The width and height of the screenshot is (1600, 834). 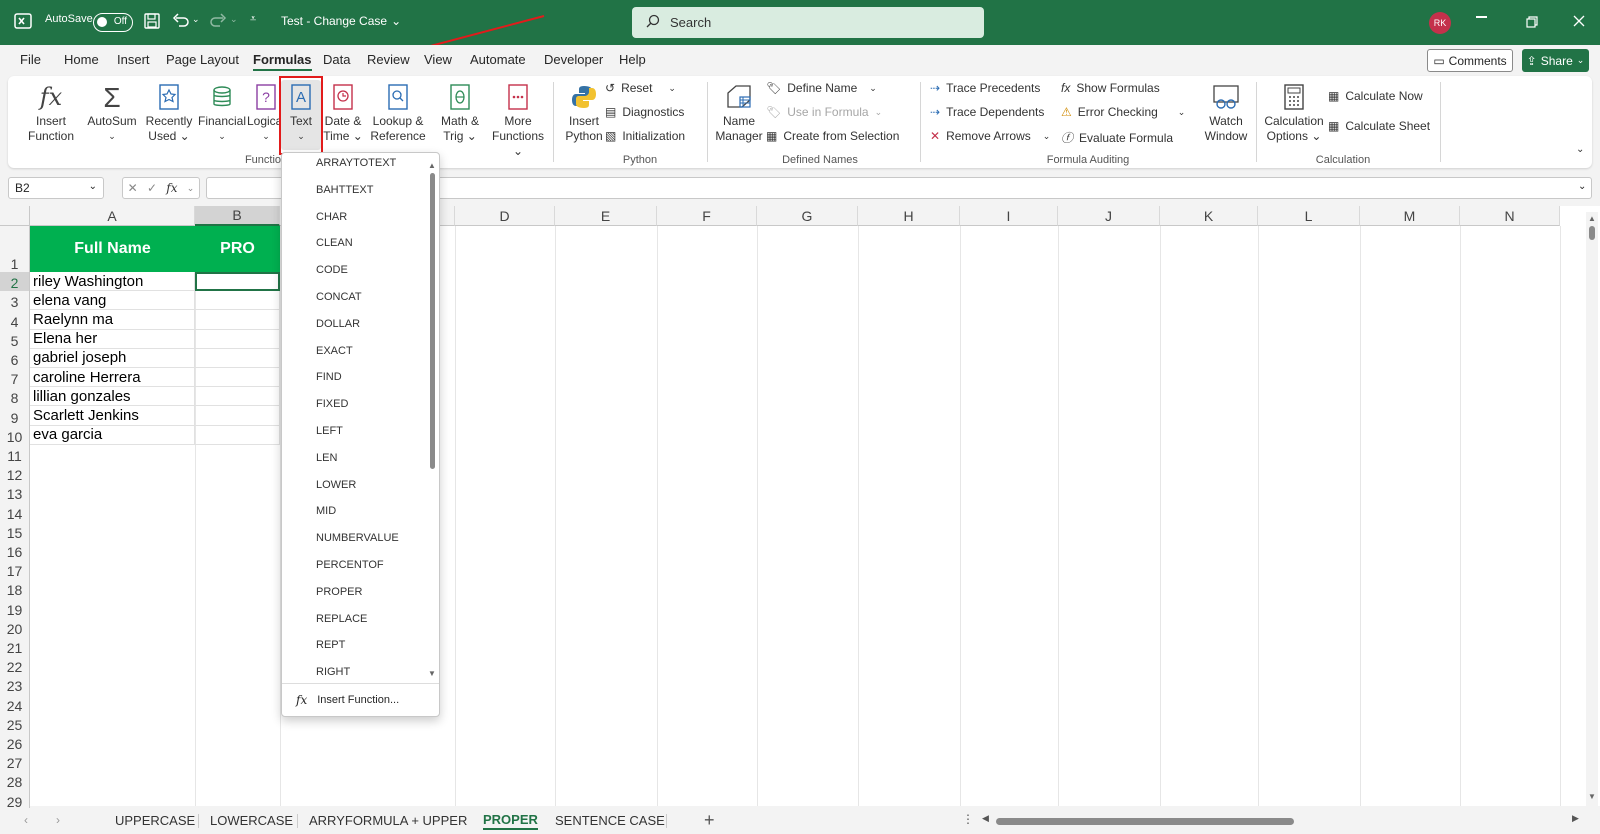 I want to click on row-header-12: 12, so click(x=15, y=474).